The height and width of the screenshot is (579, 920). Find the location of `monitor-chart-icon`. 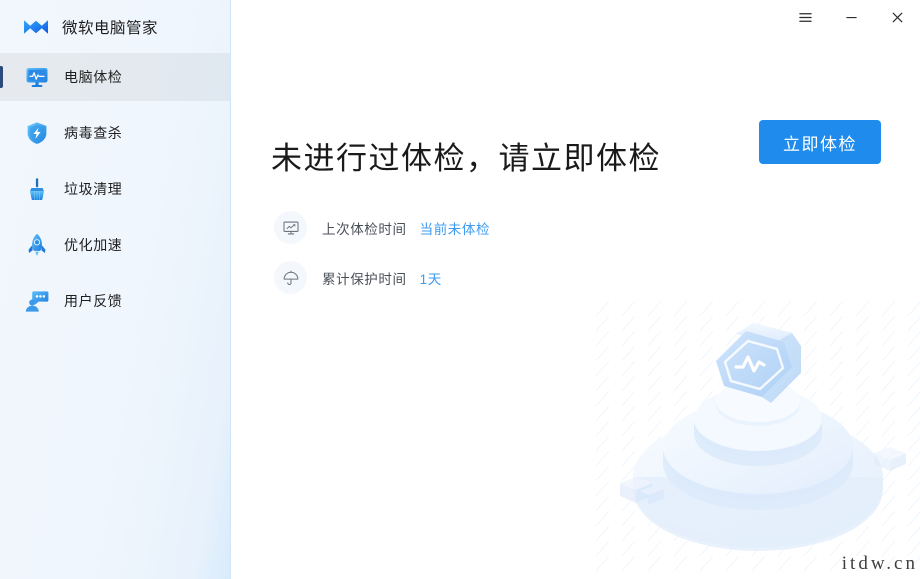

monitor-chart-icon is located at coordinates (290, 227).